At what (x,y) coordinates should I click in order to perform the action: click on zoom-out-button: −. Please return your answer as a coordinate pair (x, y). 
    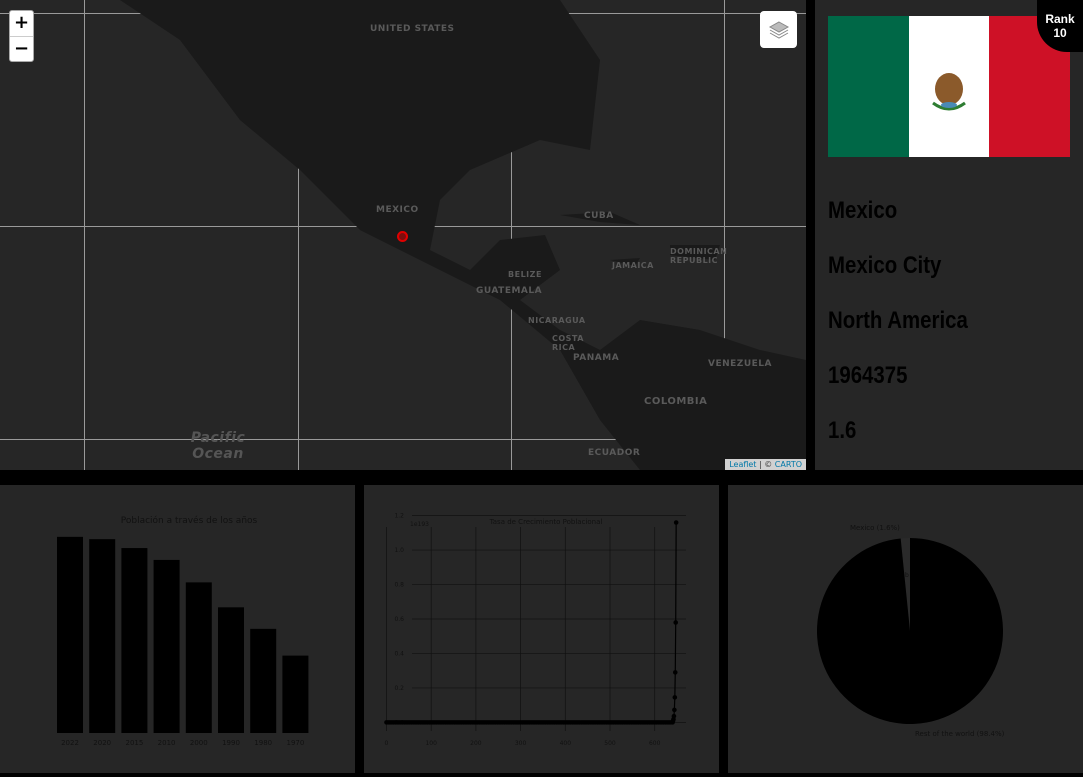
    Looking at the image, I should click on (21, 48).